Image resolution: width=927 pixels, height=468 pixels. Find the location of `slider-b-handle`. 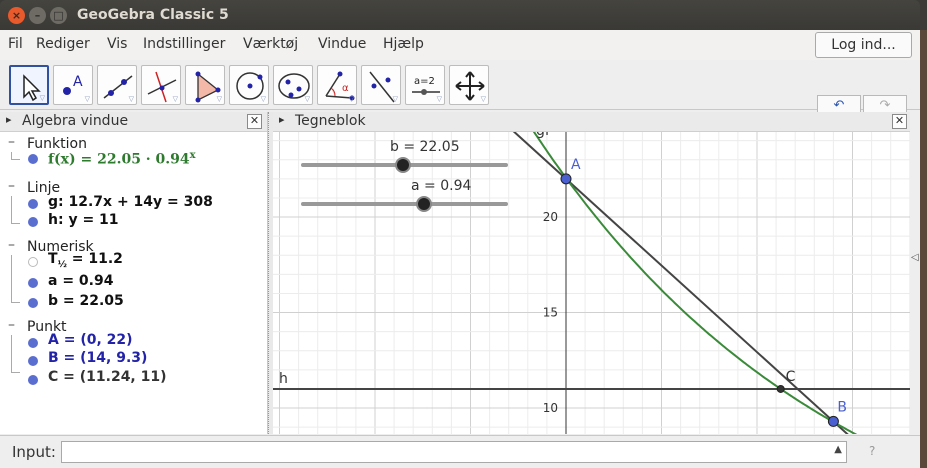

slider-b-handle is located at coordinates (403, 165).